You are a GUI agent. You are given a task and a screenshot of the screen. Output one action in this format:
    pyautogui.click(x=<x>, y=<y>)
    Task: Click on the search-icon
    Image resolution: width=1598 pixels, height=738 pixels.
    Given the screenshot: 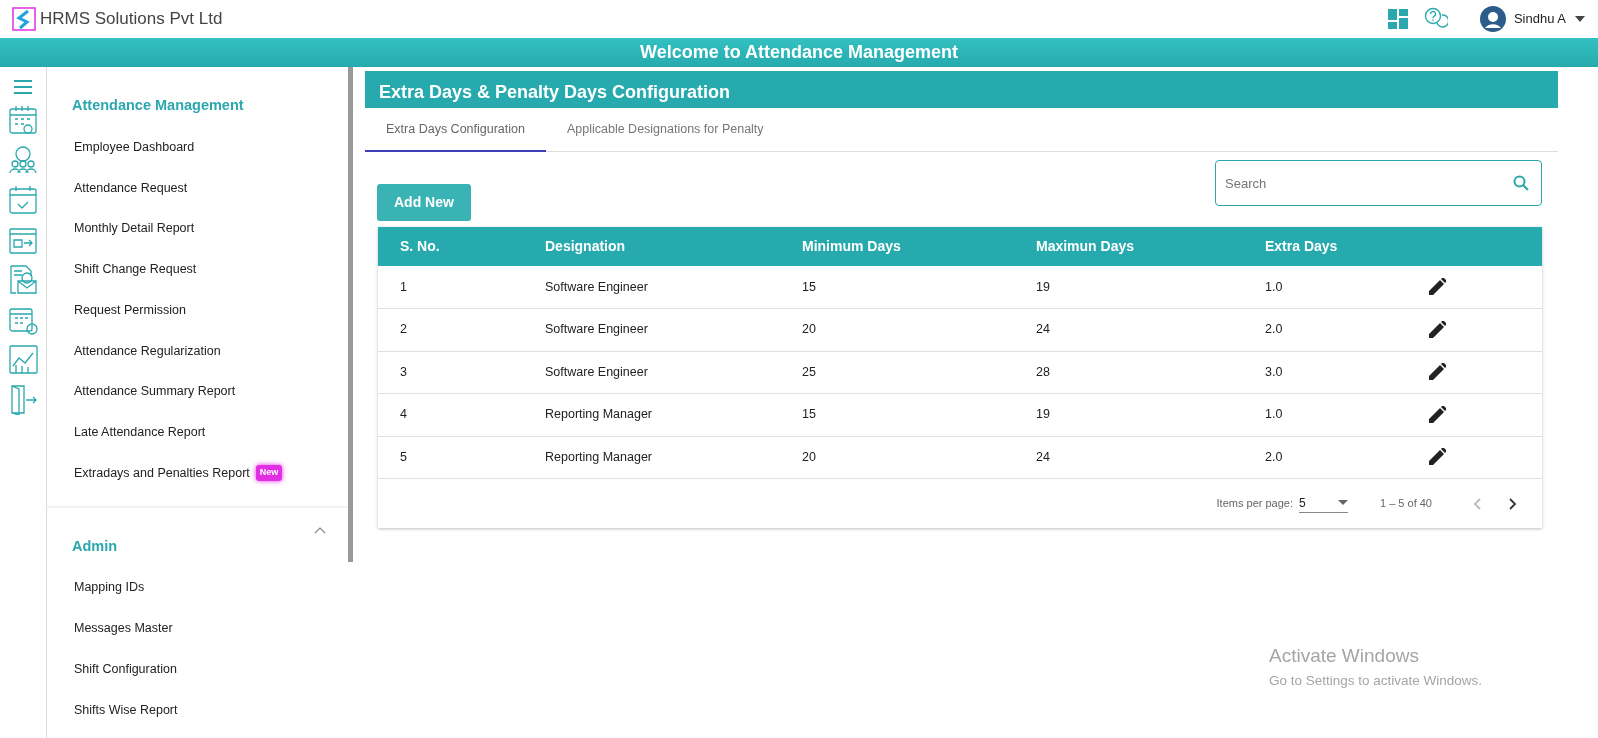 What is the action you would take?
    pyautogui.click(x=1521, y=183)
    